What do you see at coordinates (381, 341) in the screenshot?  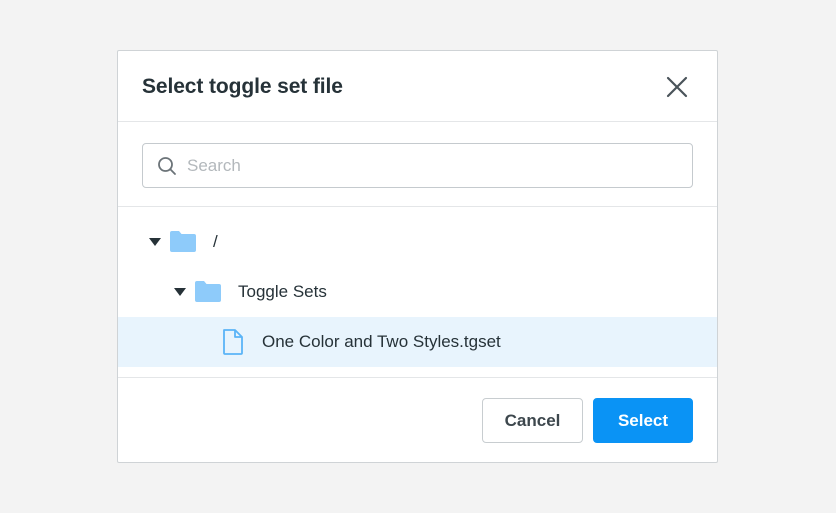 I see `tree-item-label: One Color and Two Styles.tgset` at bounding box center [381, 341].